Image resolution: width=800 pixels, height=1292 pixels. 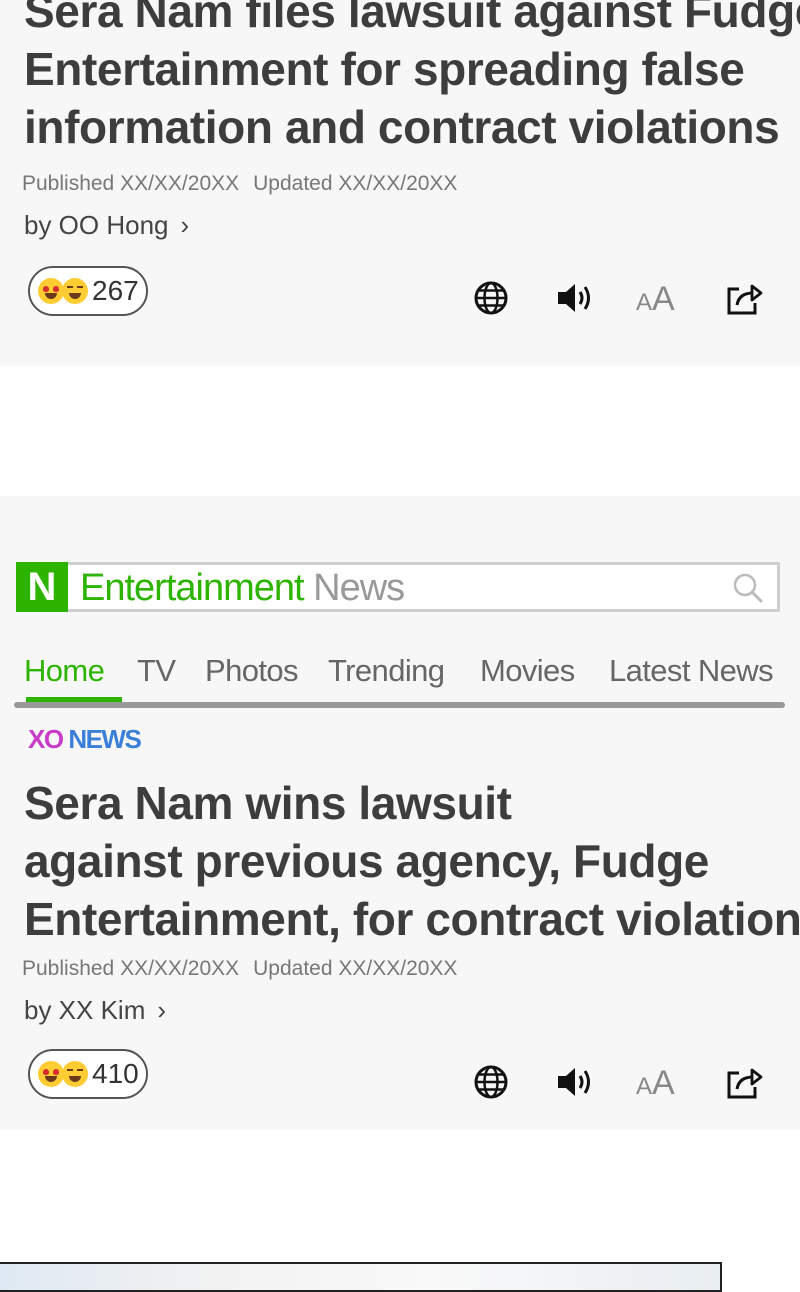 I want to click on nav-item-tv: TV, so click(x=156, y=671).